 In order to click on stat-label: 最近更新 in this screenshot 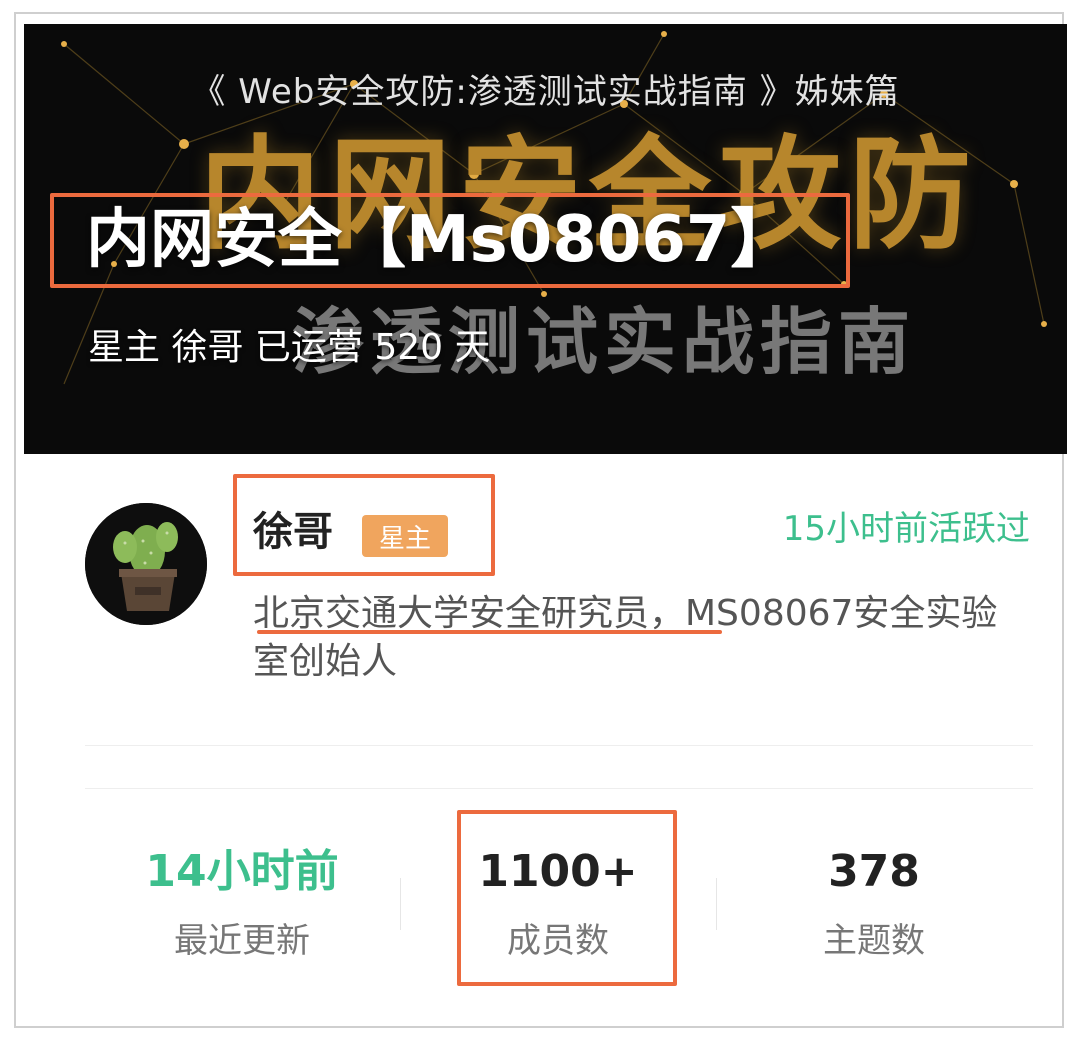, I will do `click(242, 941)`.